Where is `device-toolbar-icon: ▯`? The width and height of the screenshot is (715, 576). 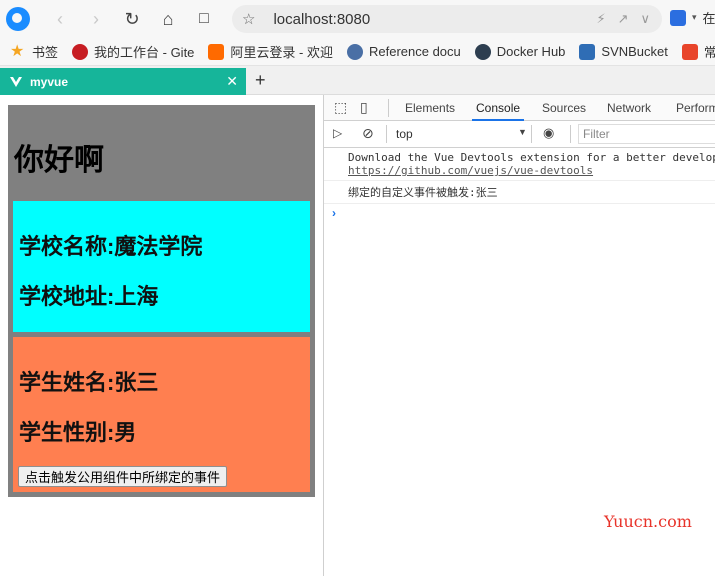 device-toolbar-icon: ▯ is located at coordinates (364, 107).